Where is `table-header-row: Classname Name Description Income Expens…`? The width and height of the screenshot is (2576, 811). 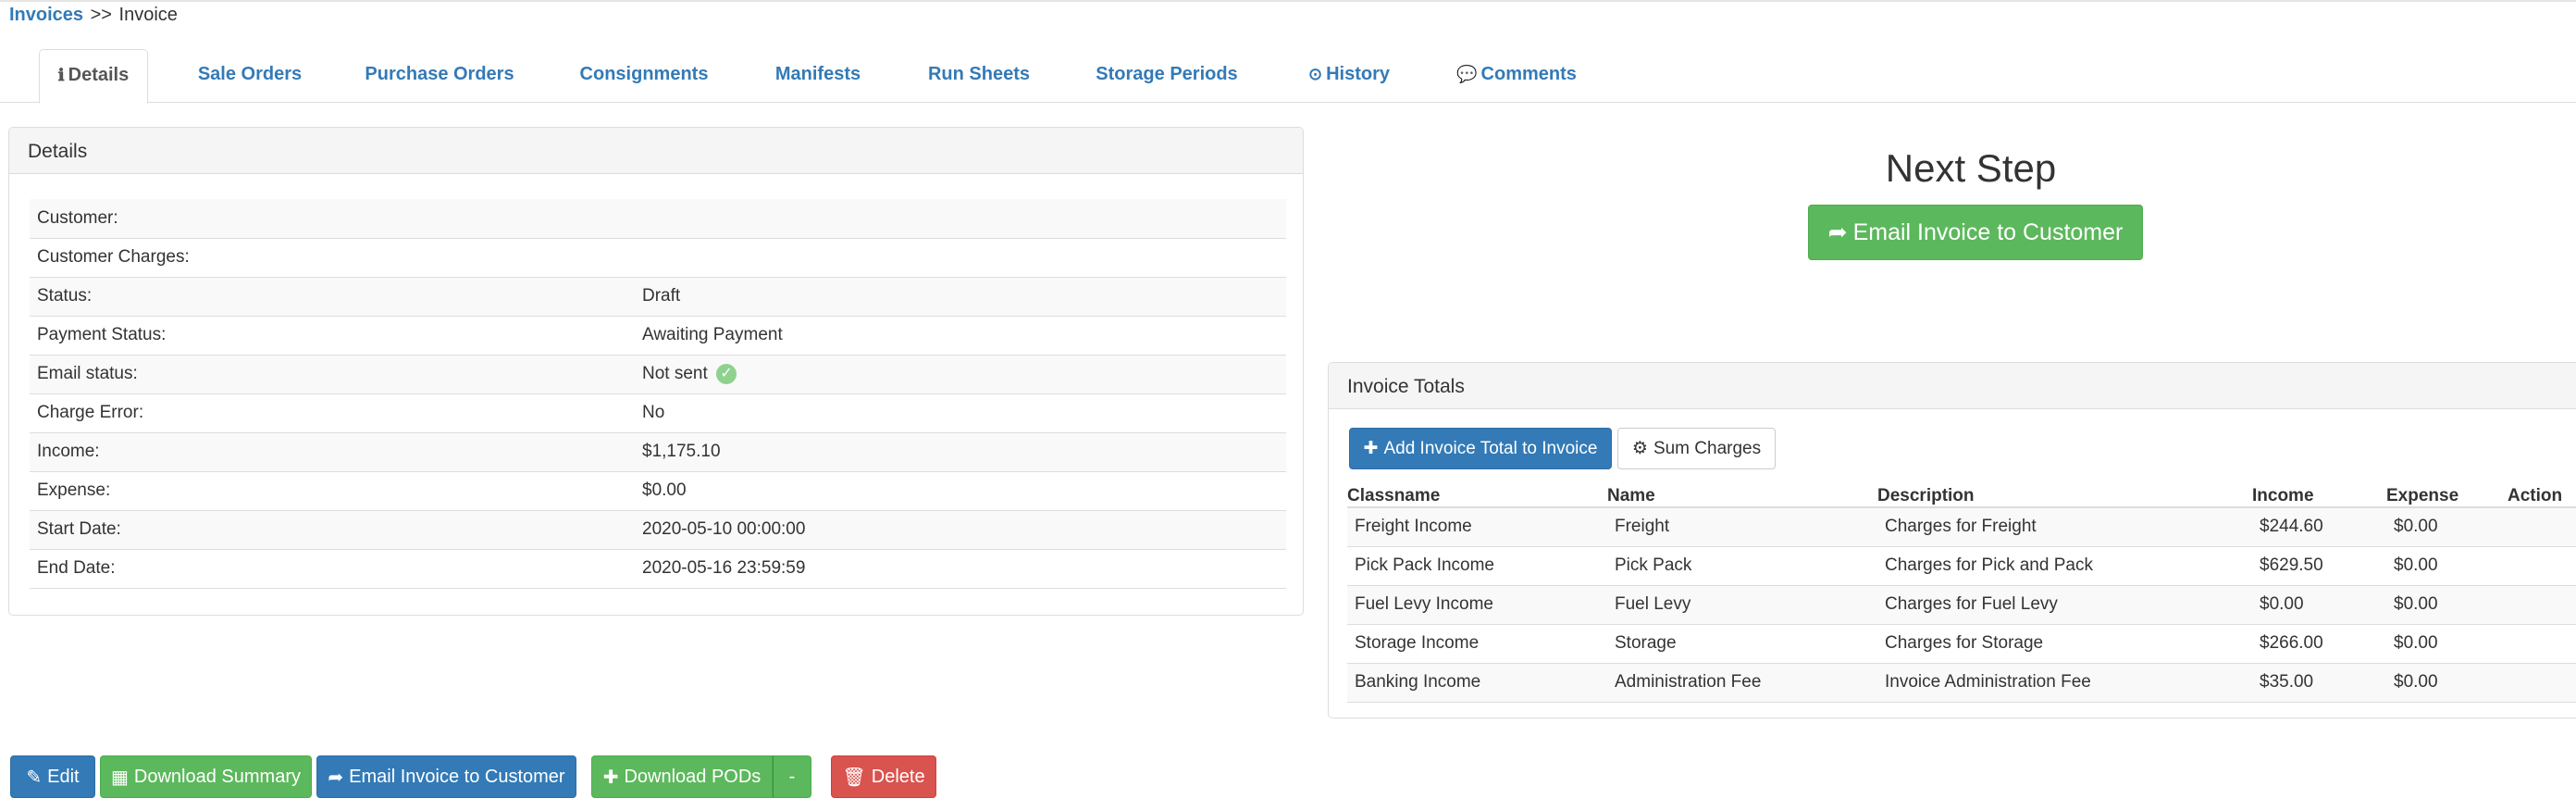 table-header-row: Classname Name Description Income Expens… is located at coordinates (1962, 495).